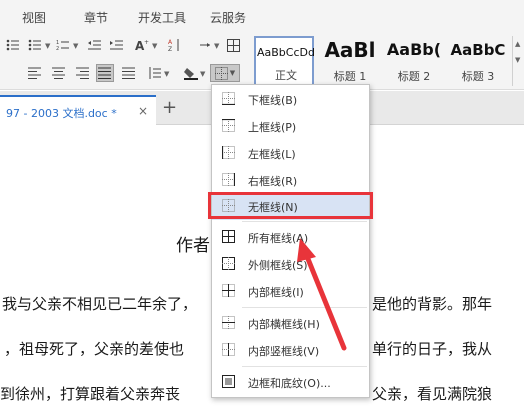 The width and height of the screenshot is (524, 420). Describe the element at coordinates (262, 17) in the screenshot. I see `menu-bar: 视图 章节 开发工具 云服务` at that location.